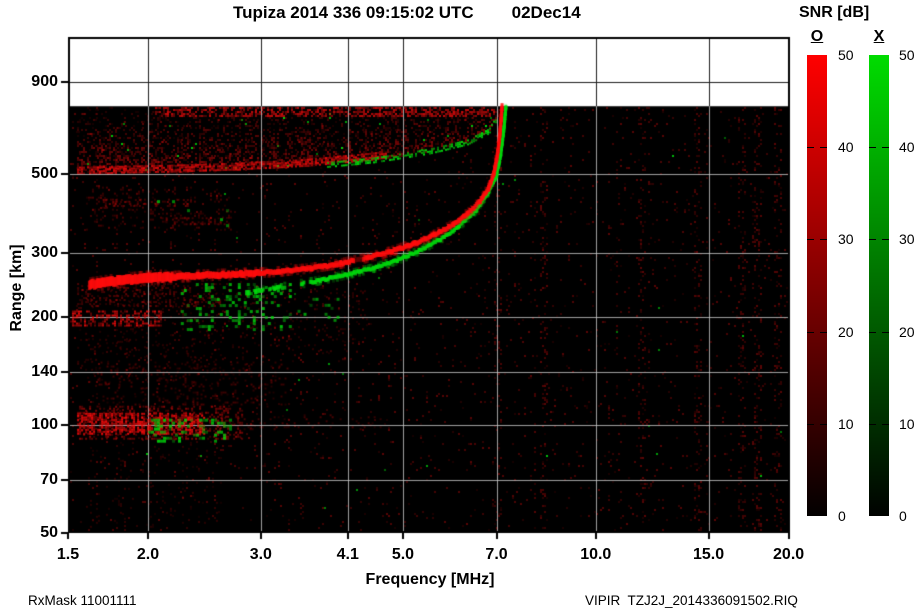 The image size is (922, 614). Describe the element at coordinates (44, 173) in the screenshot. I see `y-tick-label: 500` at that location.